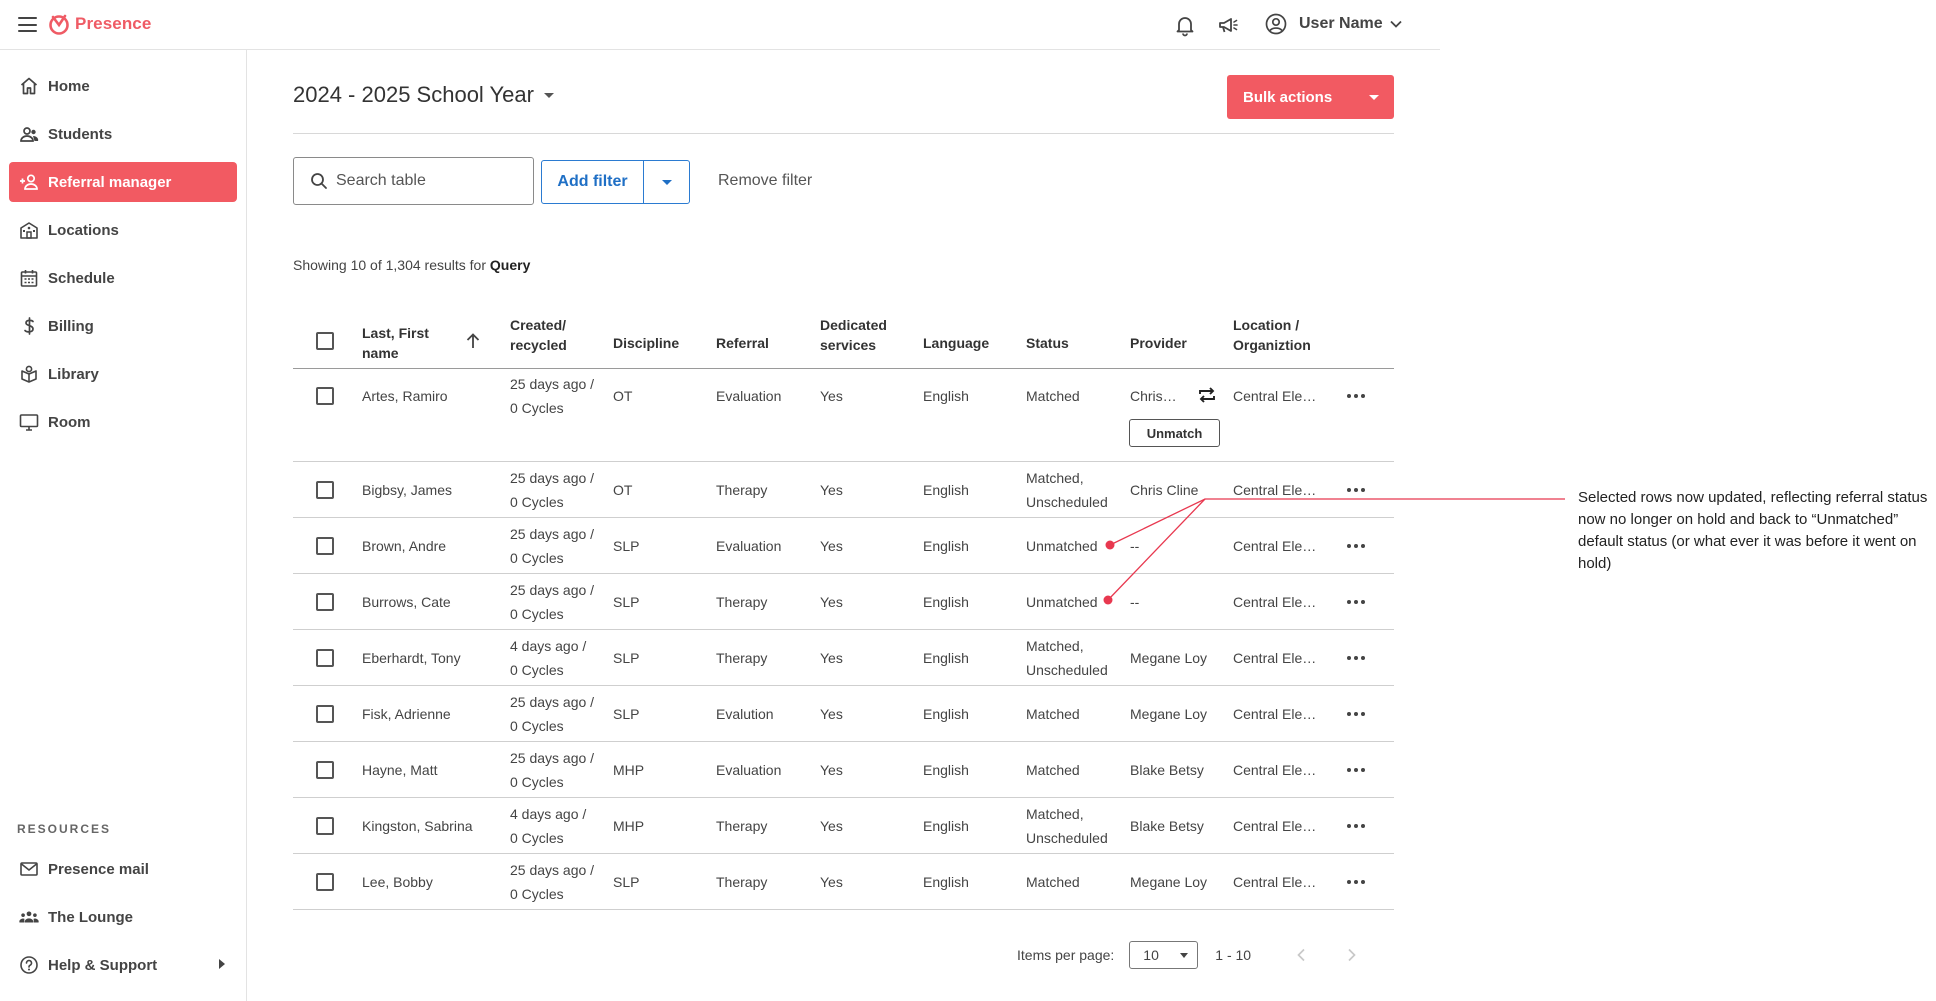 This screenshot has width=1936, height=1001. What do you see at coordinates (1053, 714) in the screenshot?
I see `cell-line: Matched` at bounding box center [1053, 714].